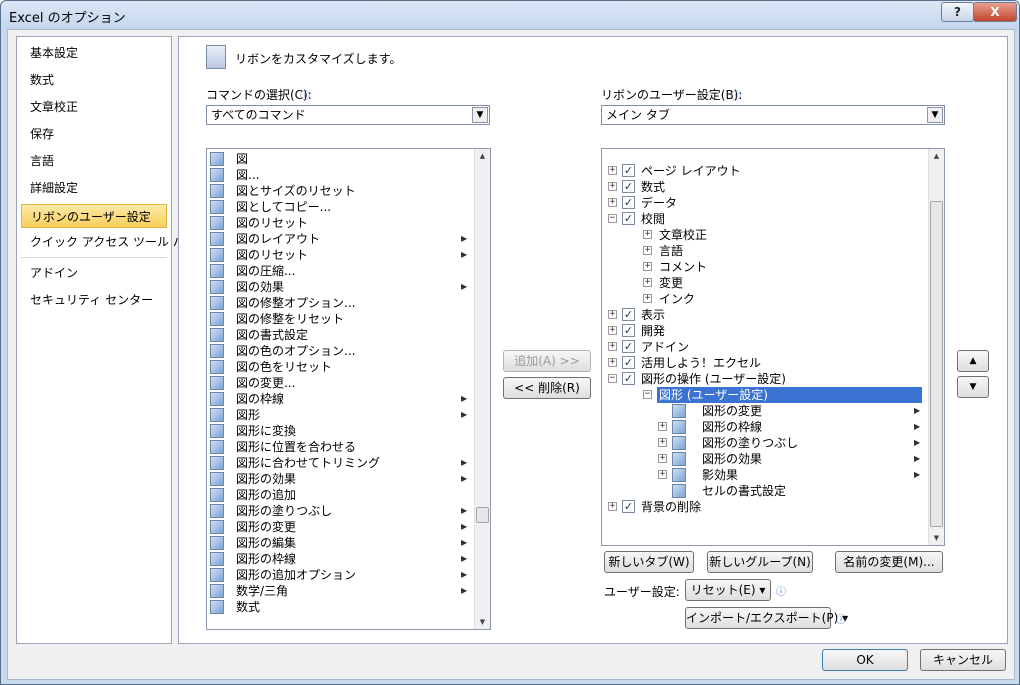 The width and height of the screenshot is (1020, 685). I want to click on move-up-button: ▲, so click(973, 361).